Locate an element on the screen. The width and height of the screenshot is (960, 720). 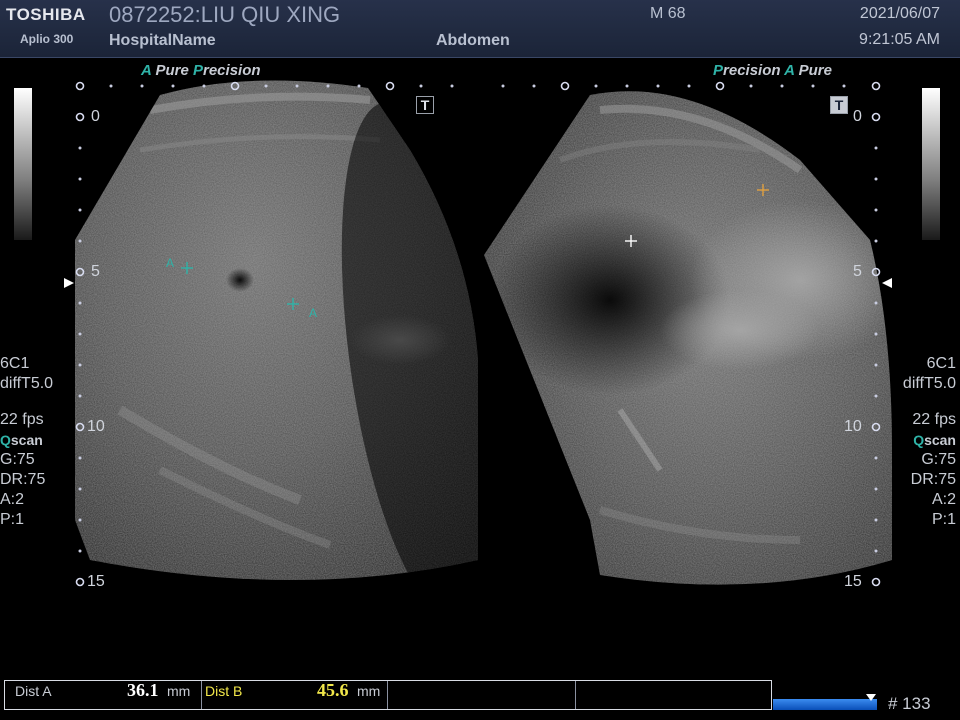
cine-progress-bar is located at coordinates (825, 704).